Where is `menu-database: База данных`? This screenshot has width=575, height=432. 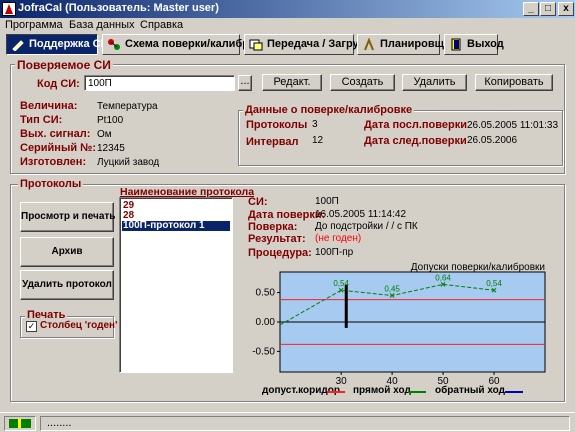 menu-database: База данных is located at coordinates (102, 25).